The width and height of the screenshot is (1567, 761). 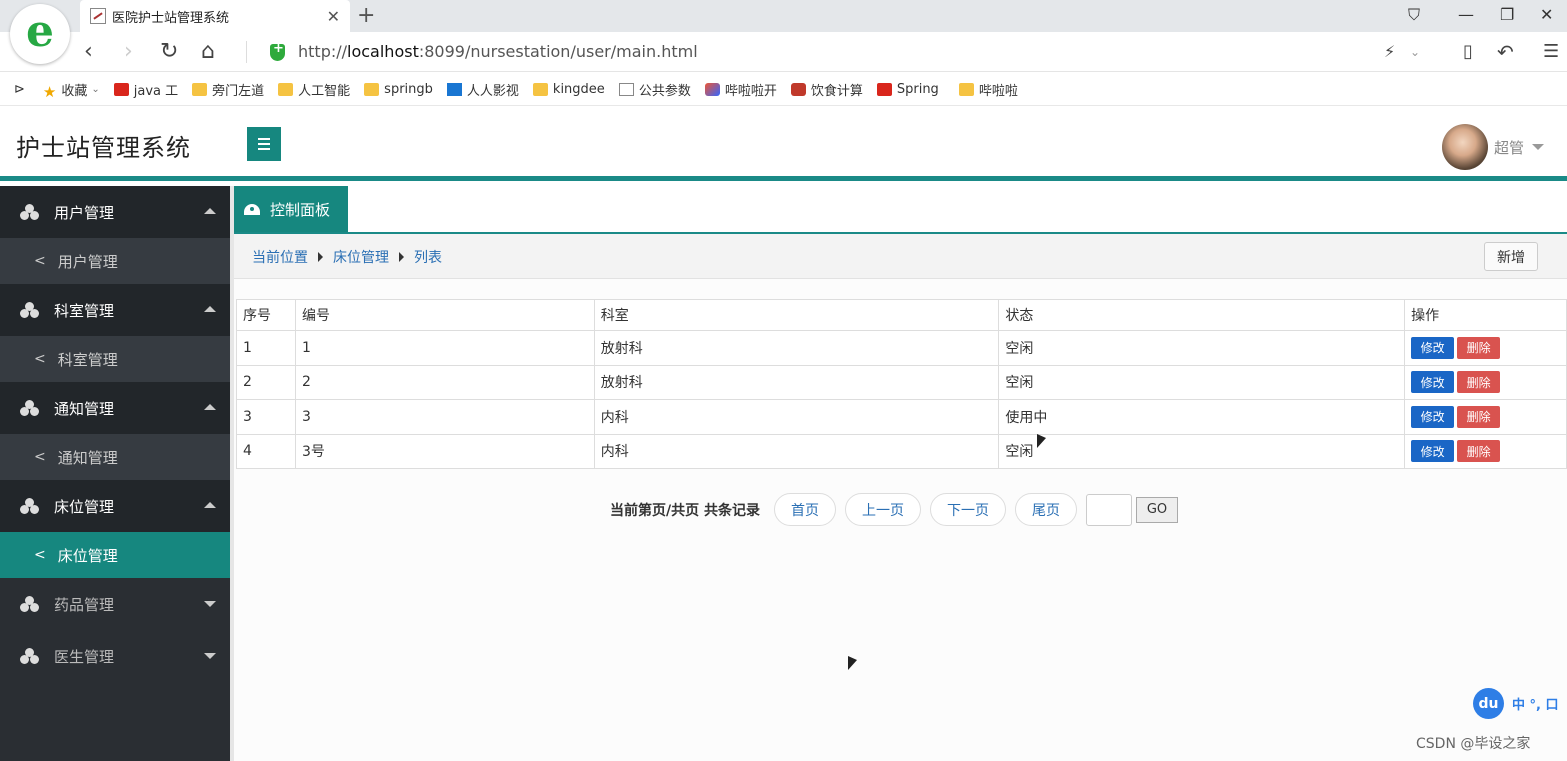 What do you see at coordinates (333, 16) in the screenshot?
I see `close-tab-icon: ✕` at bounding box center [333, 16].